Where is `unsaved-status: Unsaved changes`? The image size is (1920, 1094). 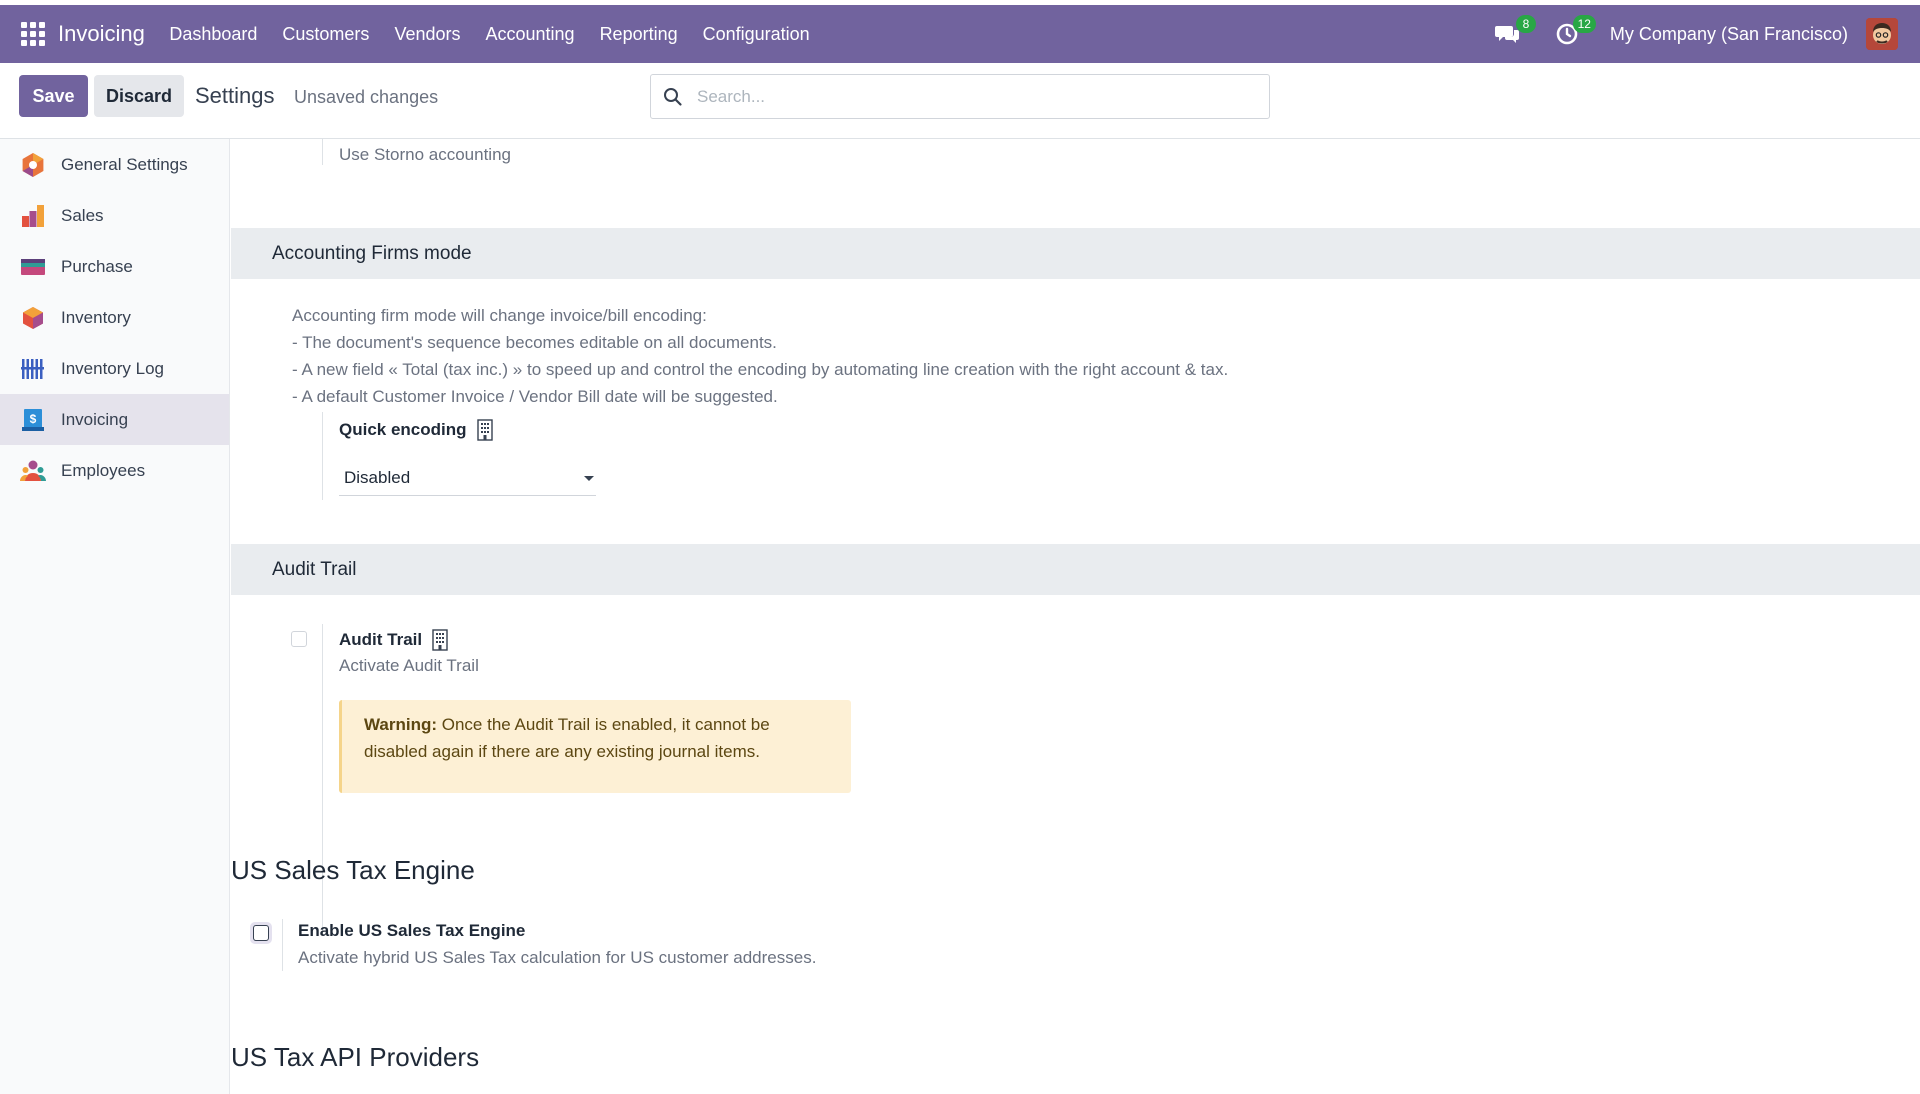
unsaved-status: Unsaved changes is located at coordinates (366, 97).